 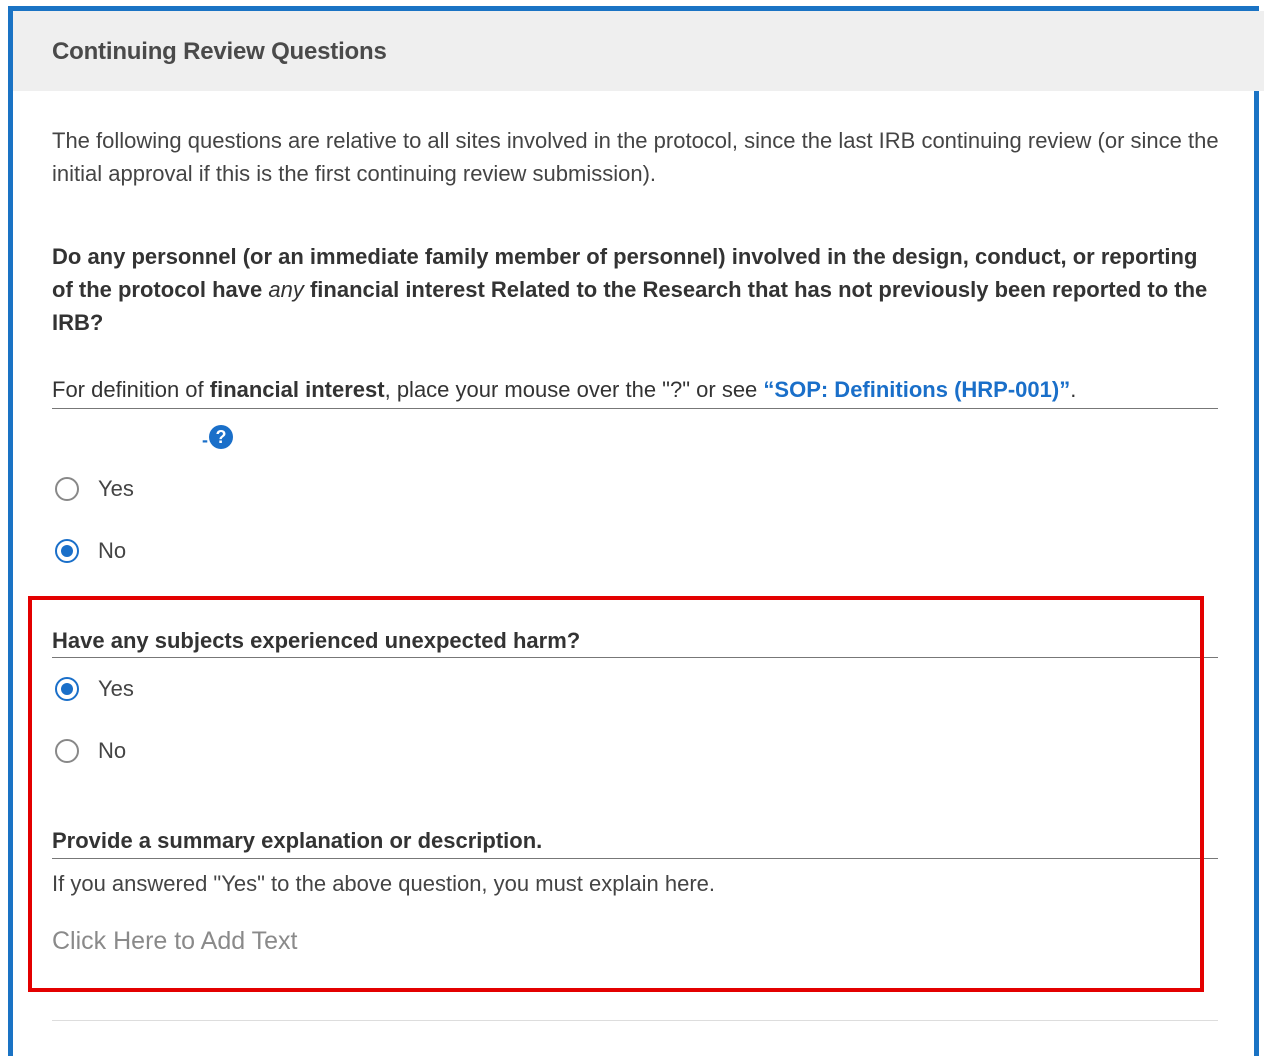 What do you see at coordinates (221, 437) in the screenshot?
I see `question-mark-icon: ?` at bounding box center [221, 437].